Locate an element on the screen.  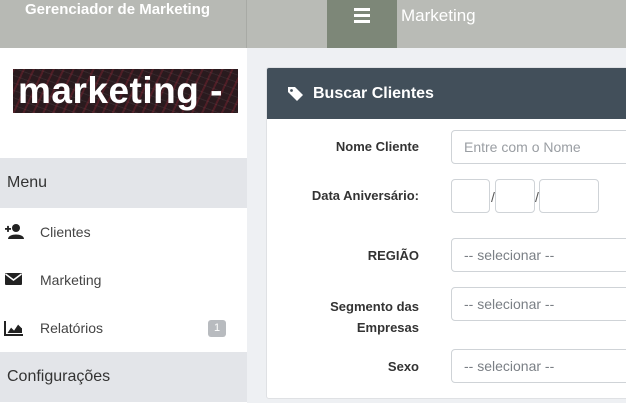
sidebar-section-configuracoes: Configurações is located at coordinates (123, 377).